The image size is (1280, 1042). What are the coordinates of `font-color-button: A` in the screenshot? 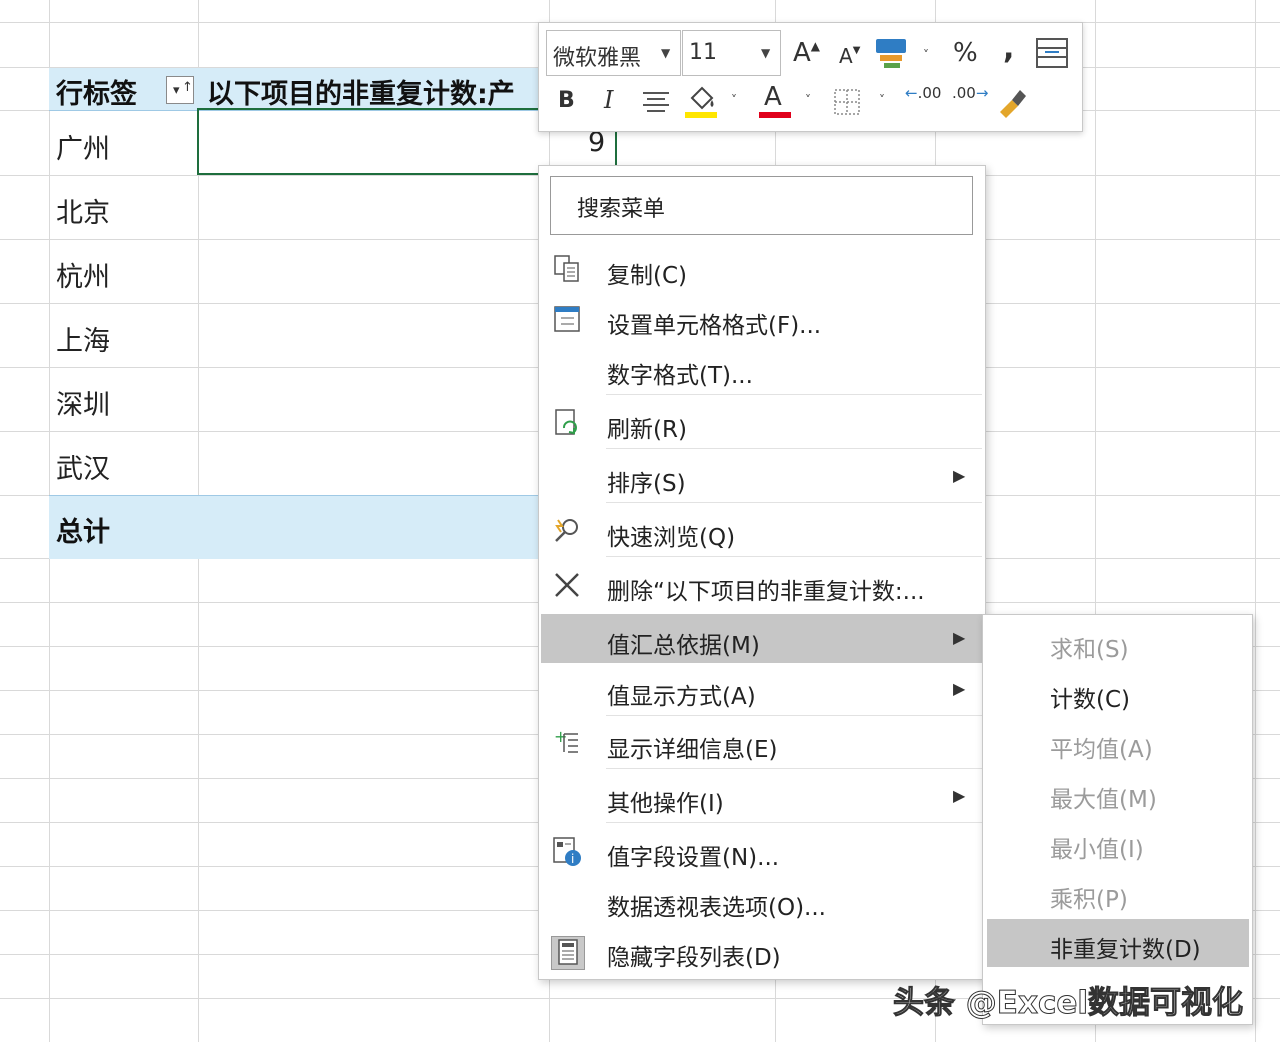 It's located at (775, 103).